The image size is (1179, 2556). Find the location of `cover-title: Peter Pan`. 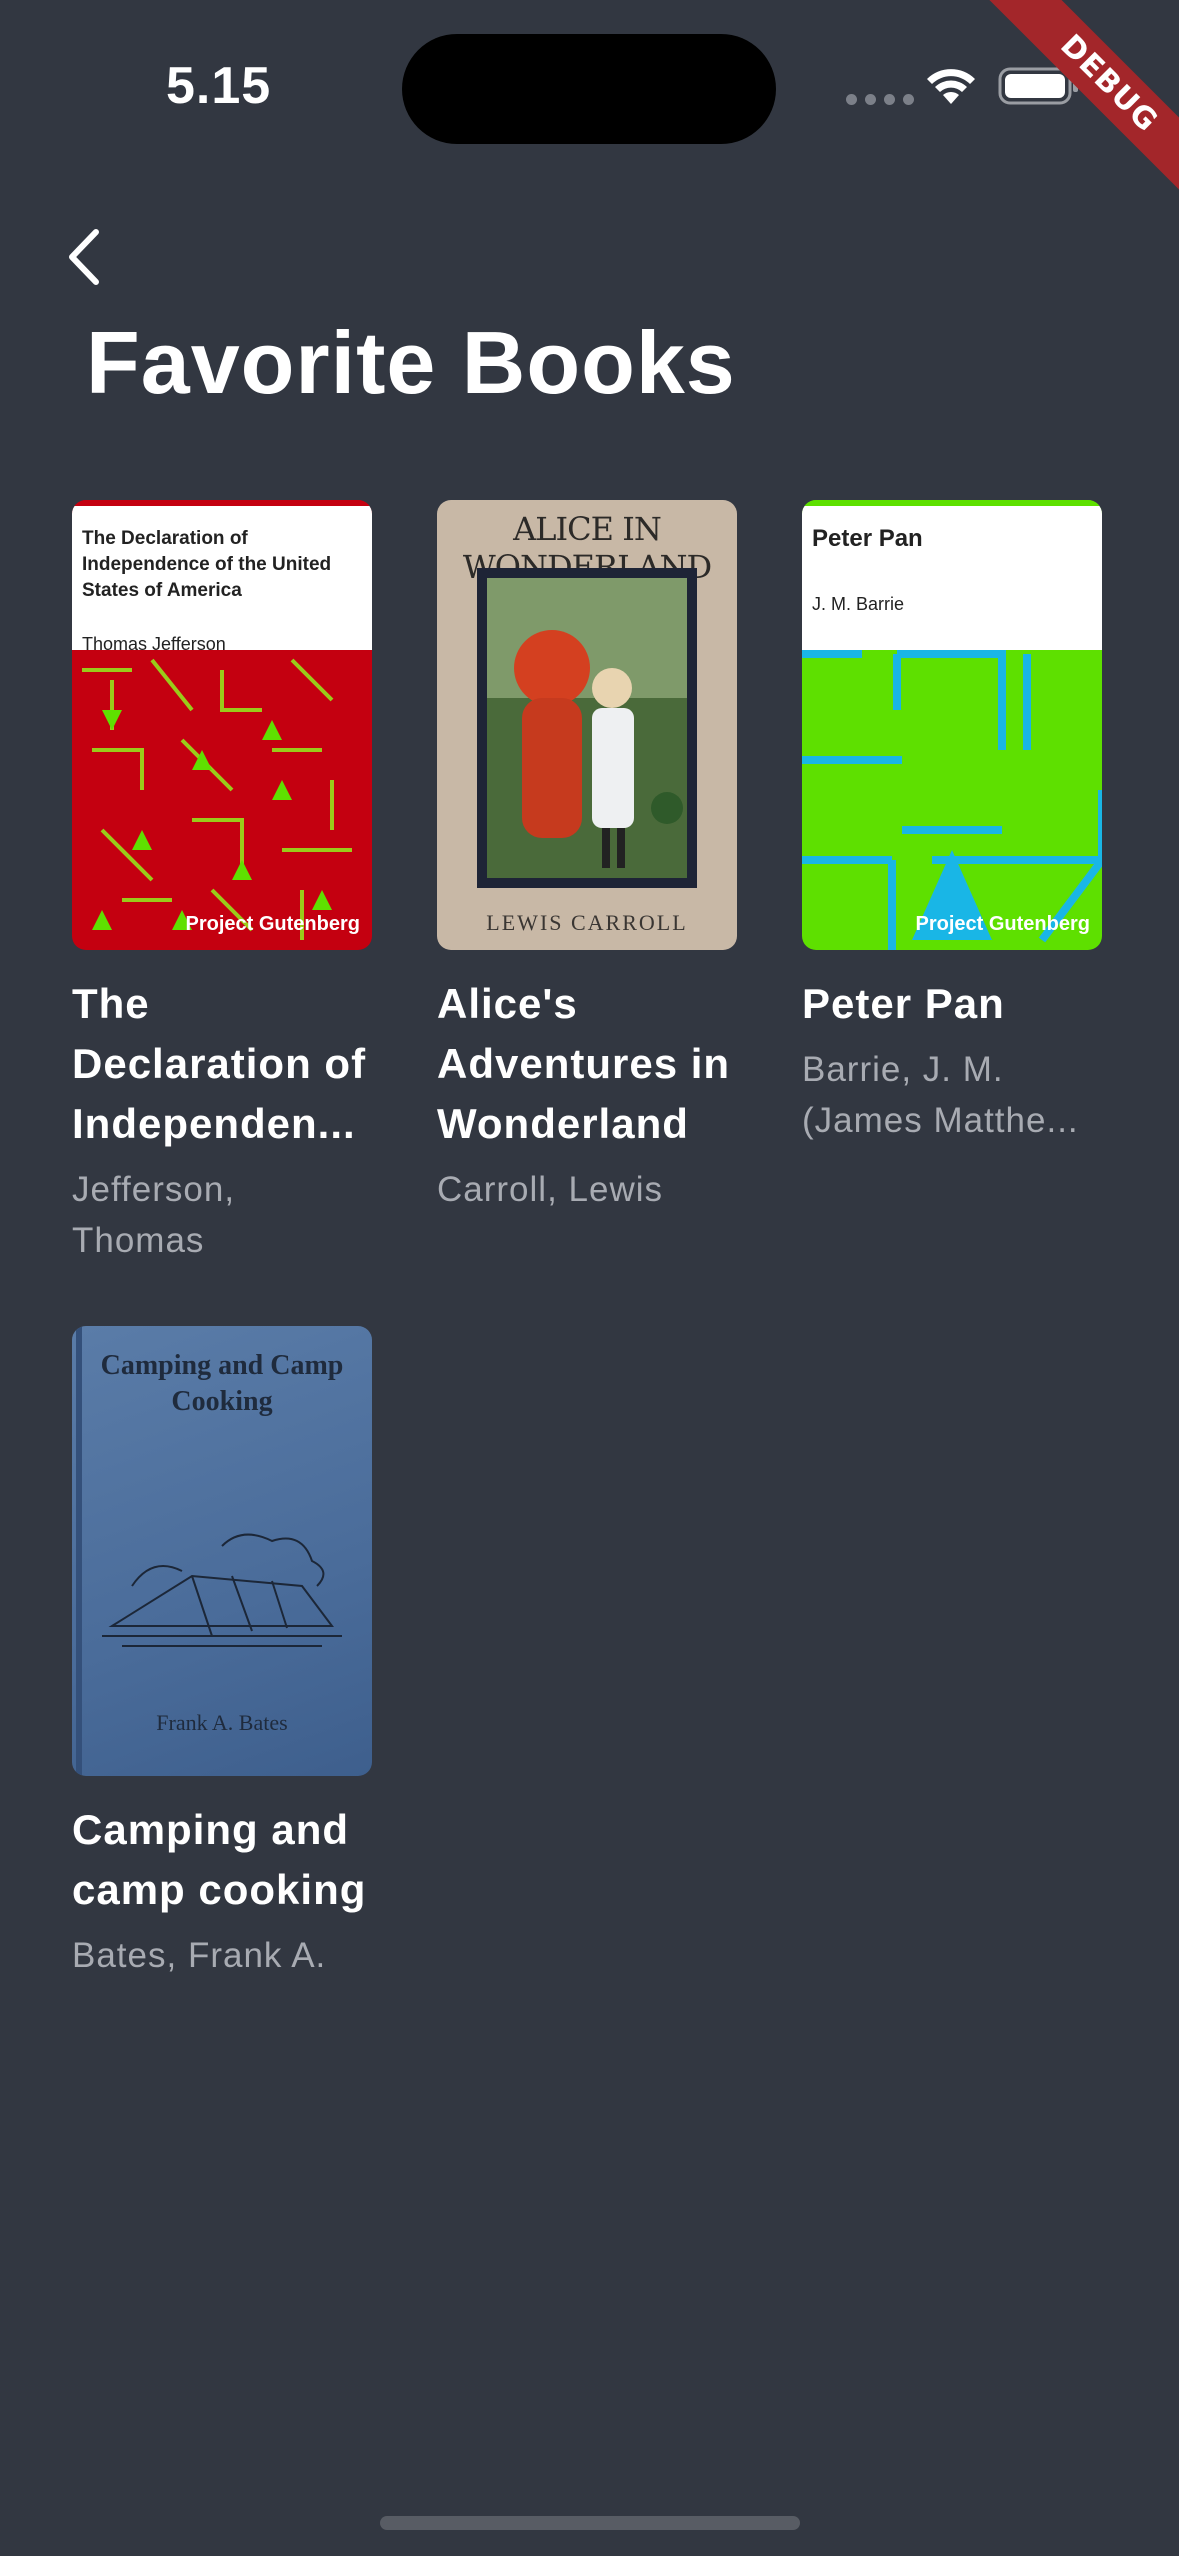

cover-title: Peter Pan is located at coordinates (867, 538).